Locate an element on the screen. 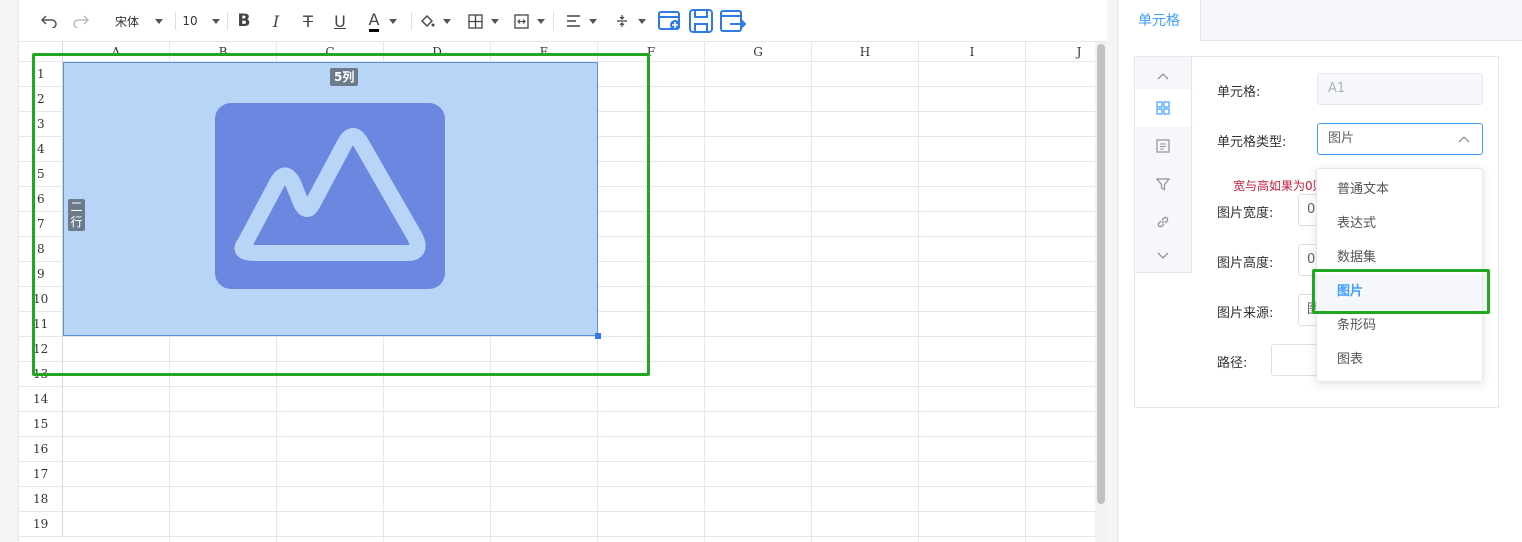 The width and height of the screenshot is (1522, 542). undo-button is located at coordinates (49, 21).